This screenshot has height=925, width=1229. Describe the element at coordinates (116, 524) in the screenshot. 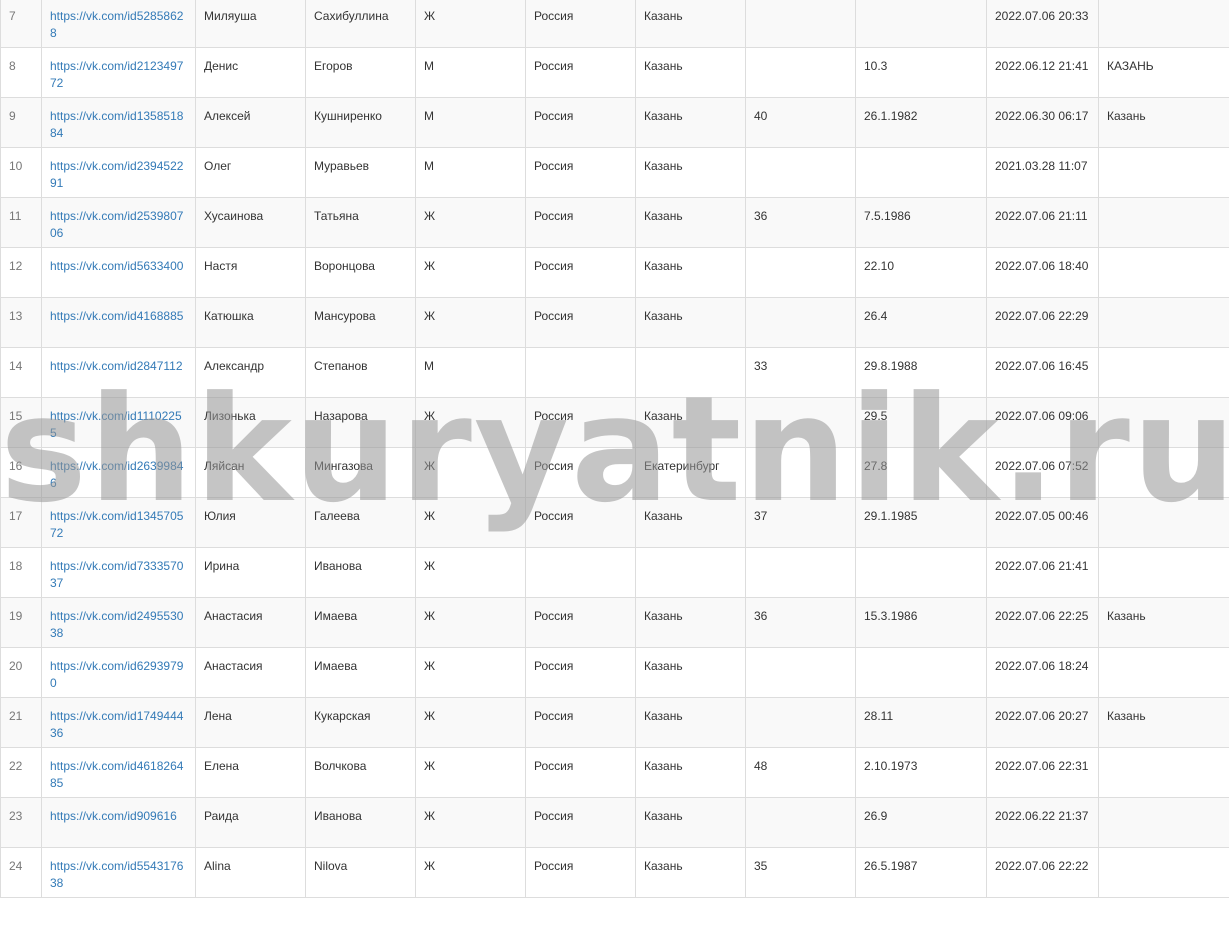

I see `profile-link: https://vk.com/id134570572` at that location.